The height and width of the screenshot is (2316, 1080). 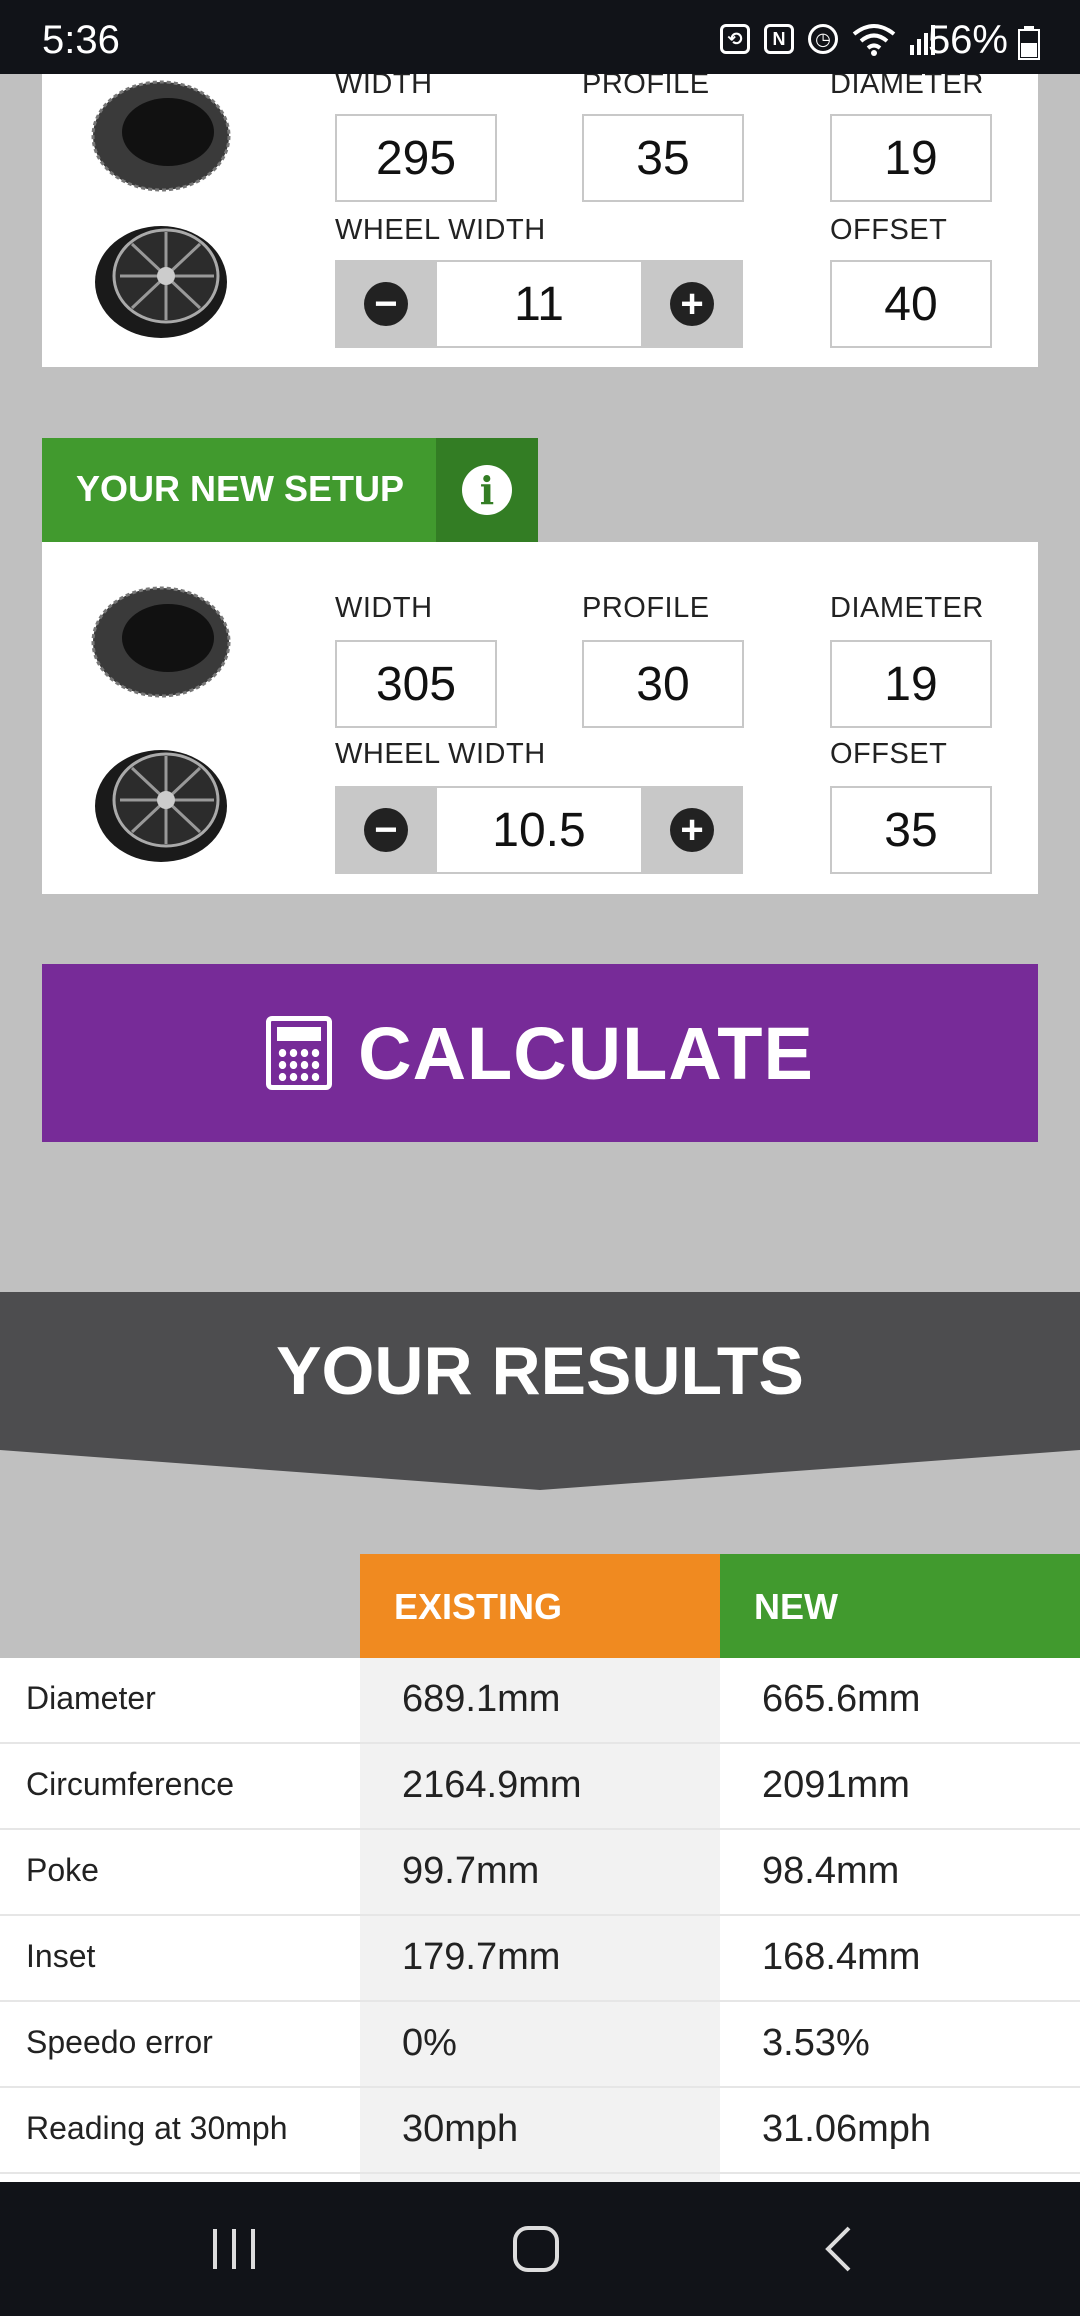 What do you see at coordinates (663, 684) in the screenshot?
I see `profile-field: 30` at bounding box center [663, 684].